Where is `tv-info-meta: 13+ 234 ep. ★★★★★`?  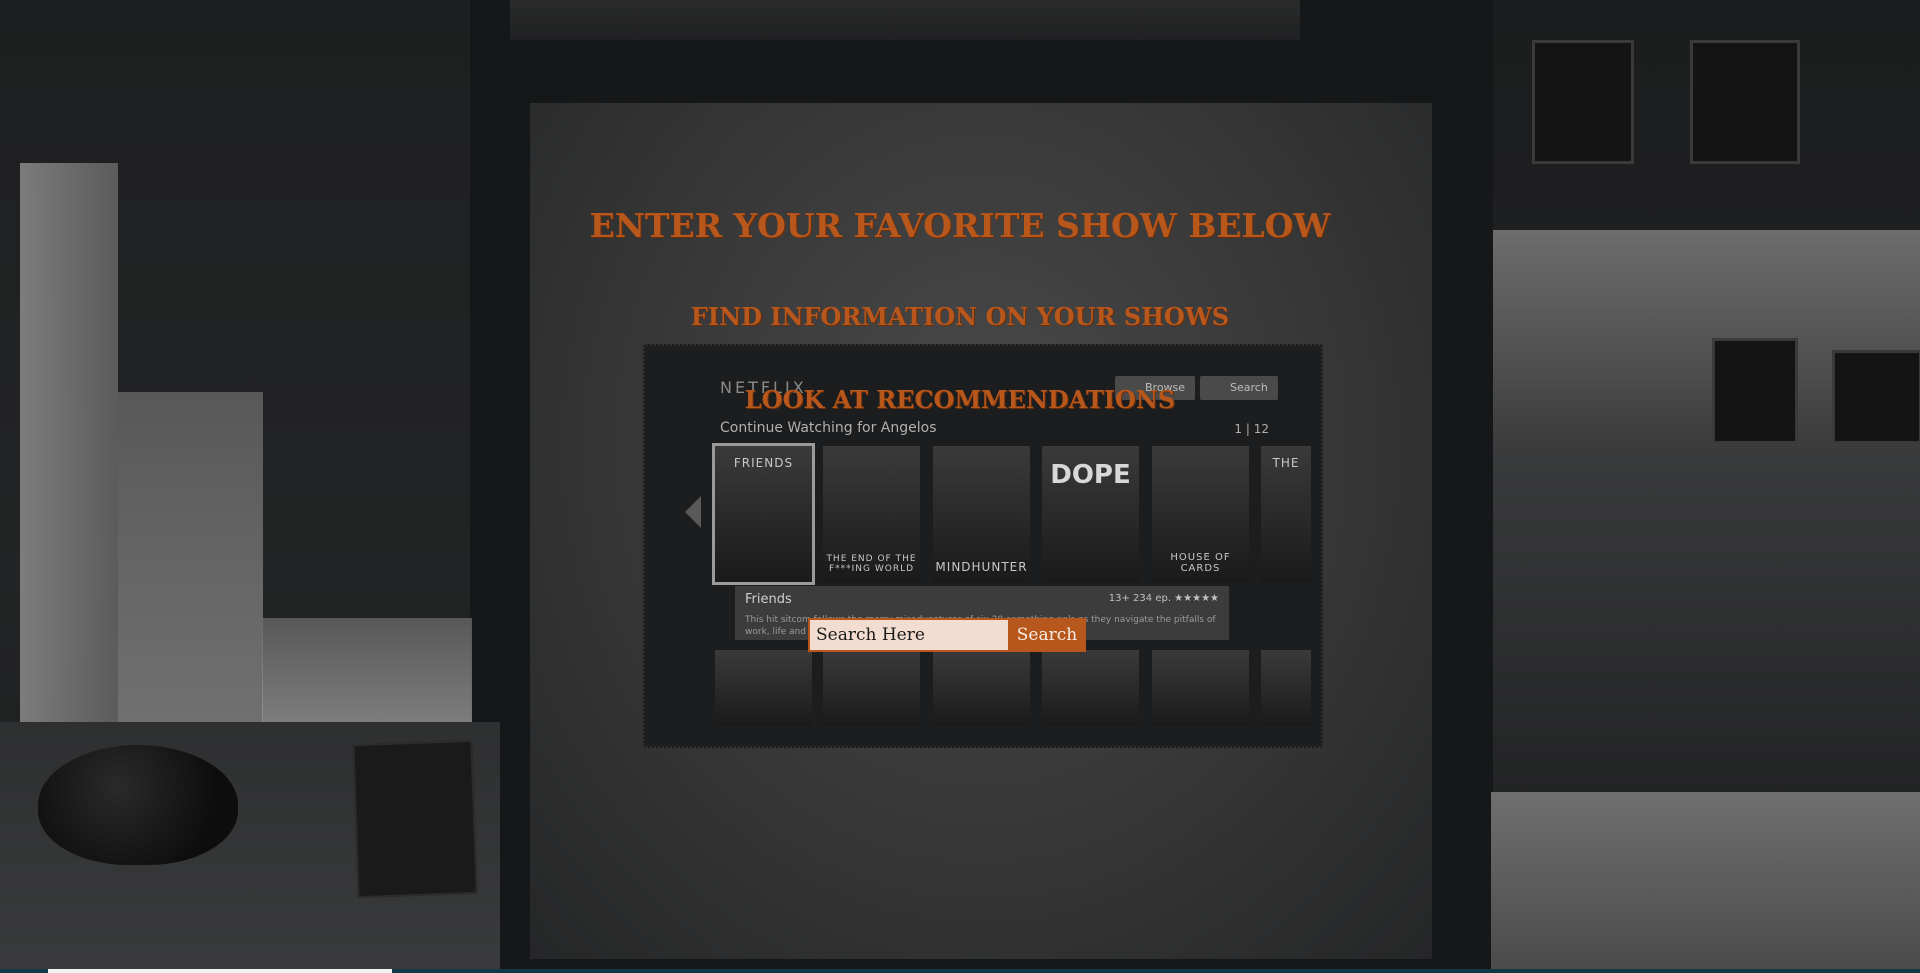
tv-info-meta: 13+ 234 ep. ★★★★★ is located at coordinates (1163, 598).